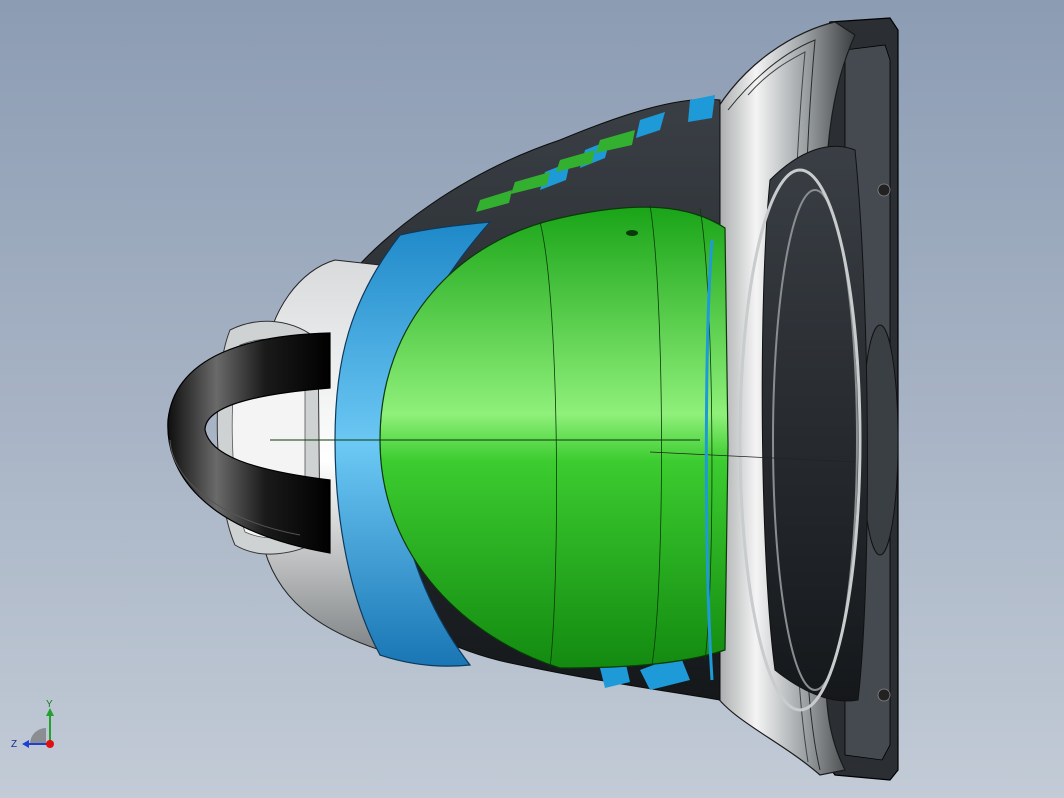 This screenshot has height=798, width=1064. What do you see at coordinates (38, 736) in the screenshot?
I see `triad-base` at bounding box center [38, 736].